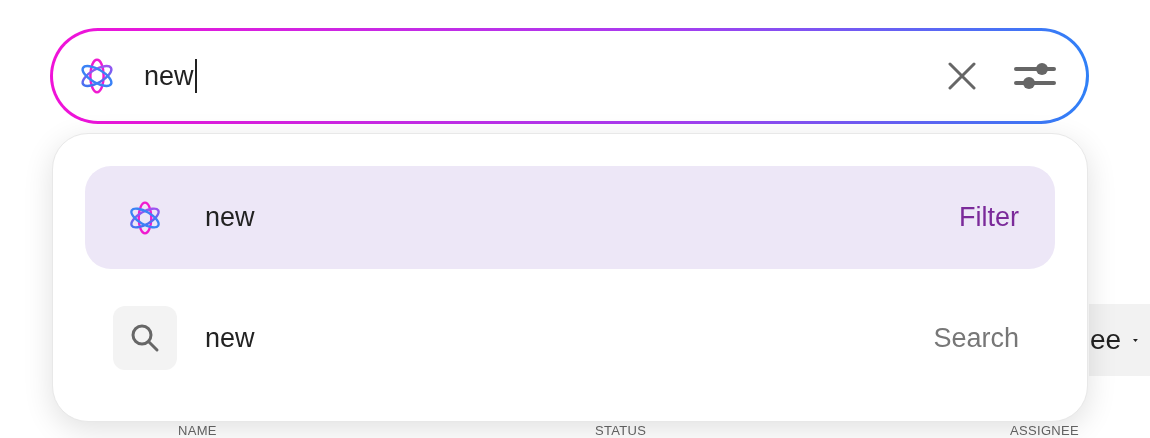 The width and height of the screenshot is (1150, 438). Describe the element at coordinates (1045, 430) in the screenshot. I see `column-header: ASSIGNEE` at that location.